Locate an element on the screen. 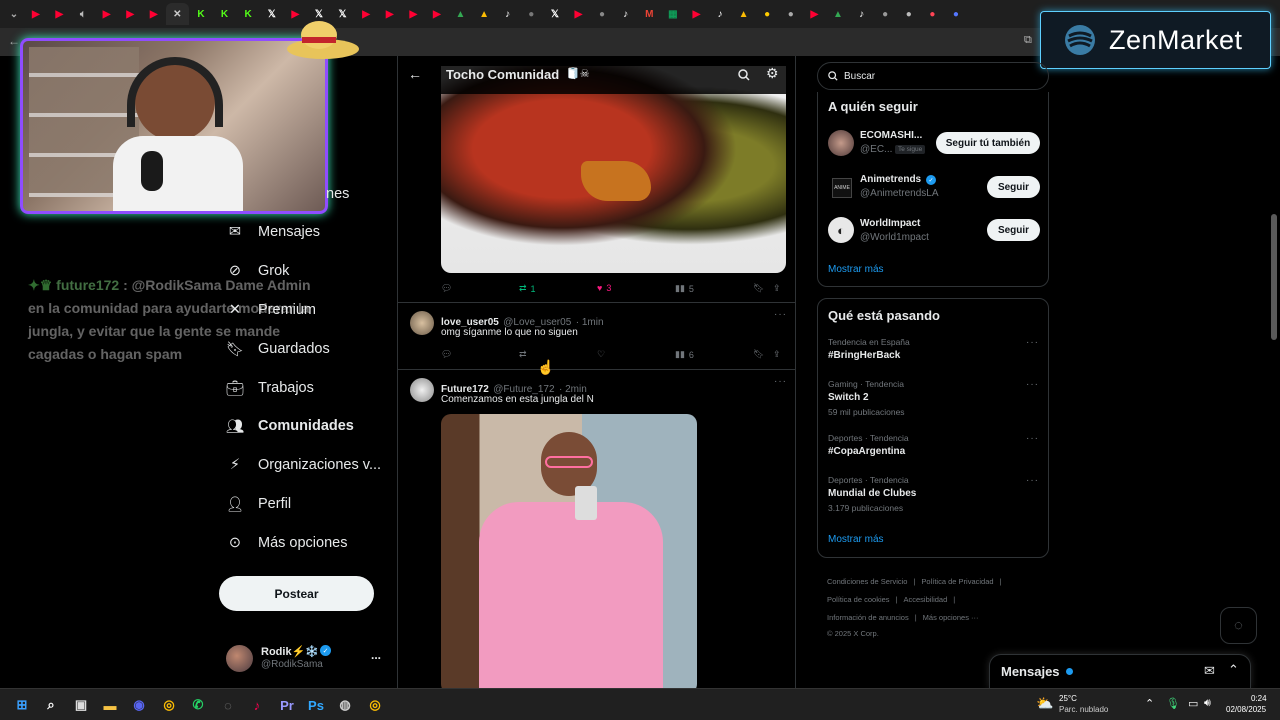 The height and width of the screenshot is (720, 1280). task-view-icon: ▣ is located at coordinates (81, 705).